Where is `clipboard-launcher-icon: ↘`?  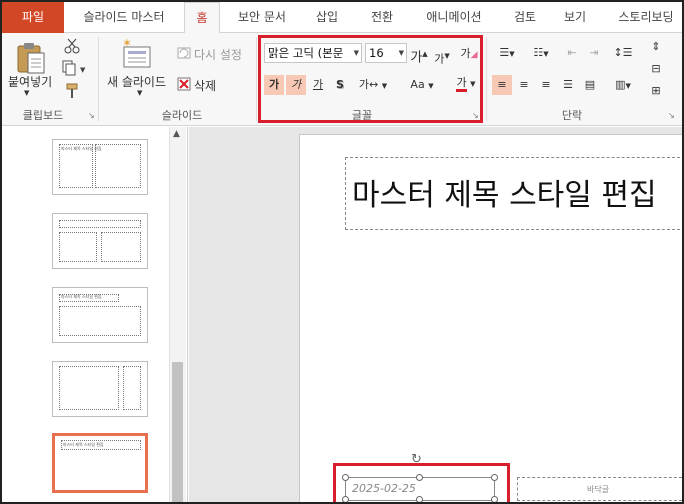
clipboard-launcher-icon: ↘ is located at coordinates (91, 115).